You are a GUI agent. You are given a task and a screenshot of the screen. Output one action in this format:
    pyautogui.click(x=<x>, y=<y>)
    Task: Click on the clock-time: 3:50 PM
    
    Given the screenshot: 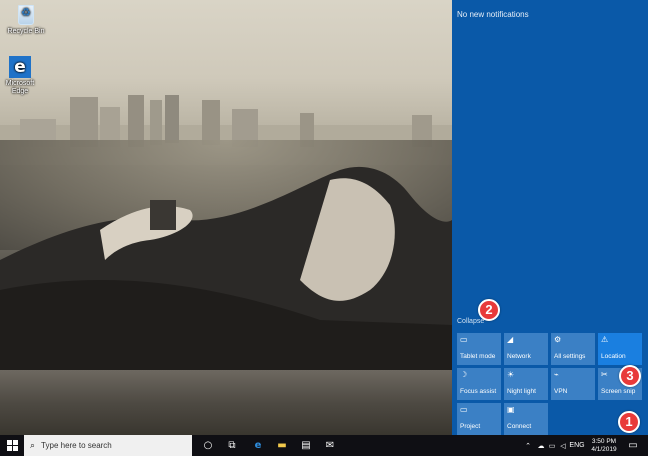 What is the action you would take?
    pyautogui.click(x=604, y=441)
    